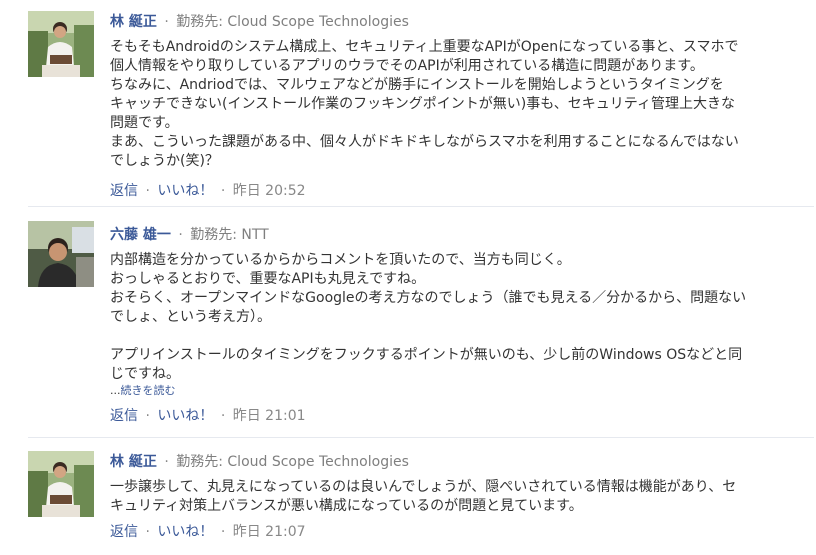 The width and height of the screenshot is (816, 555). Describe the element at coordinates (455, 191) in the screenshot. I see `comment-actions: 返信 · いいね！ · 昨日 20:52` at that location.